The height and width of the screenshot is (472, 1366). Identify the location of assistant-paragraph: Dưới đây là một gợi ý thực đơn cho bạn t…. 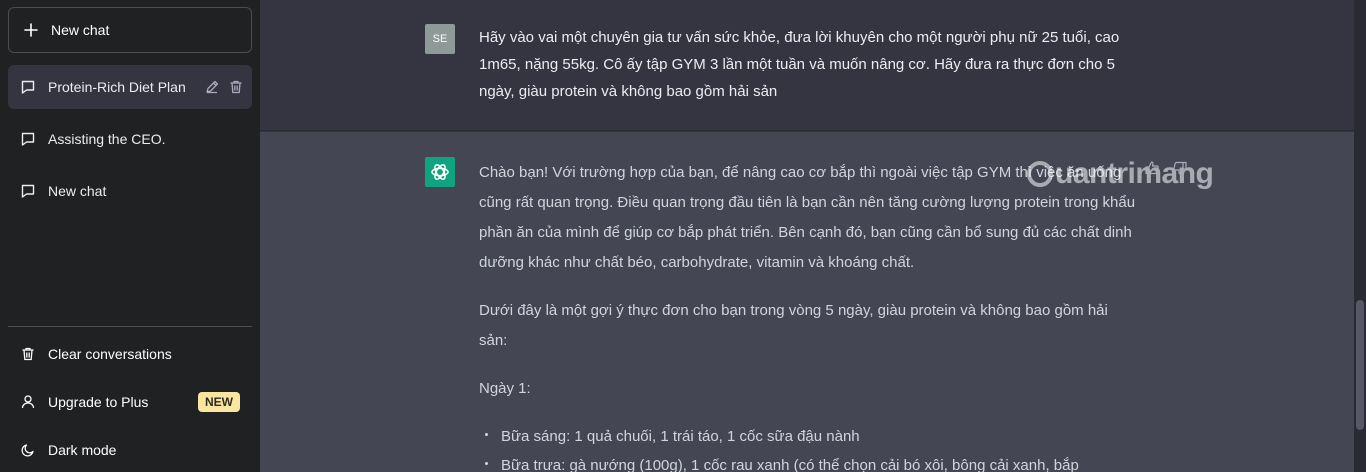
(793, 325).